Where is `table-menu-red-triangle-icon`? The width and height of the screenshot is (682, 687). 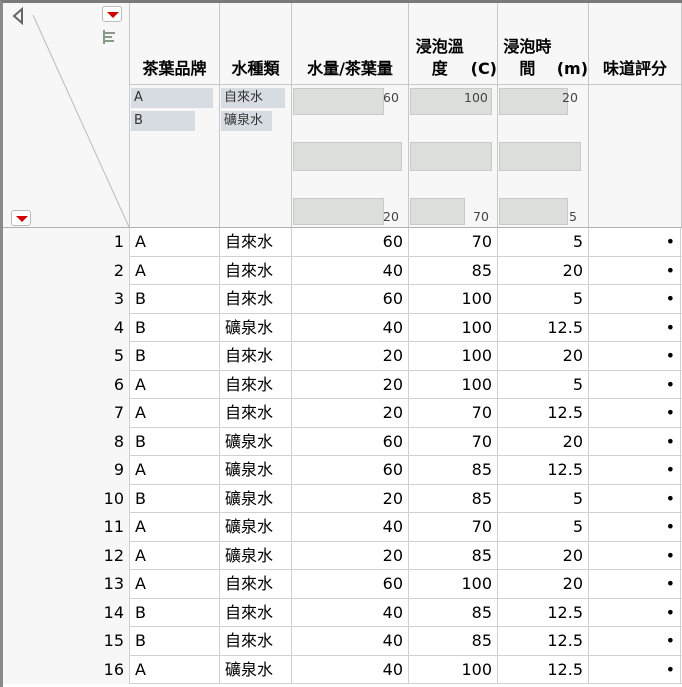 table-menu-red-triangle-icon is located at coordinates (112, 14).